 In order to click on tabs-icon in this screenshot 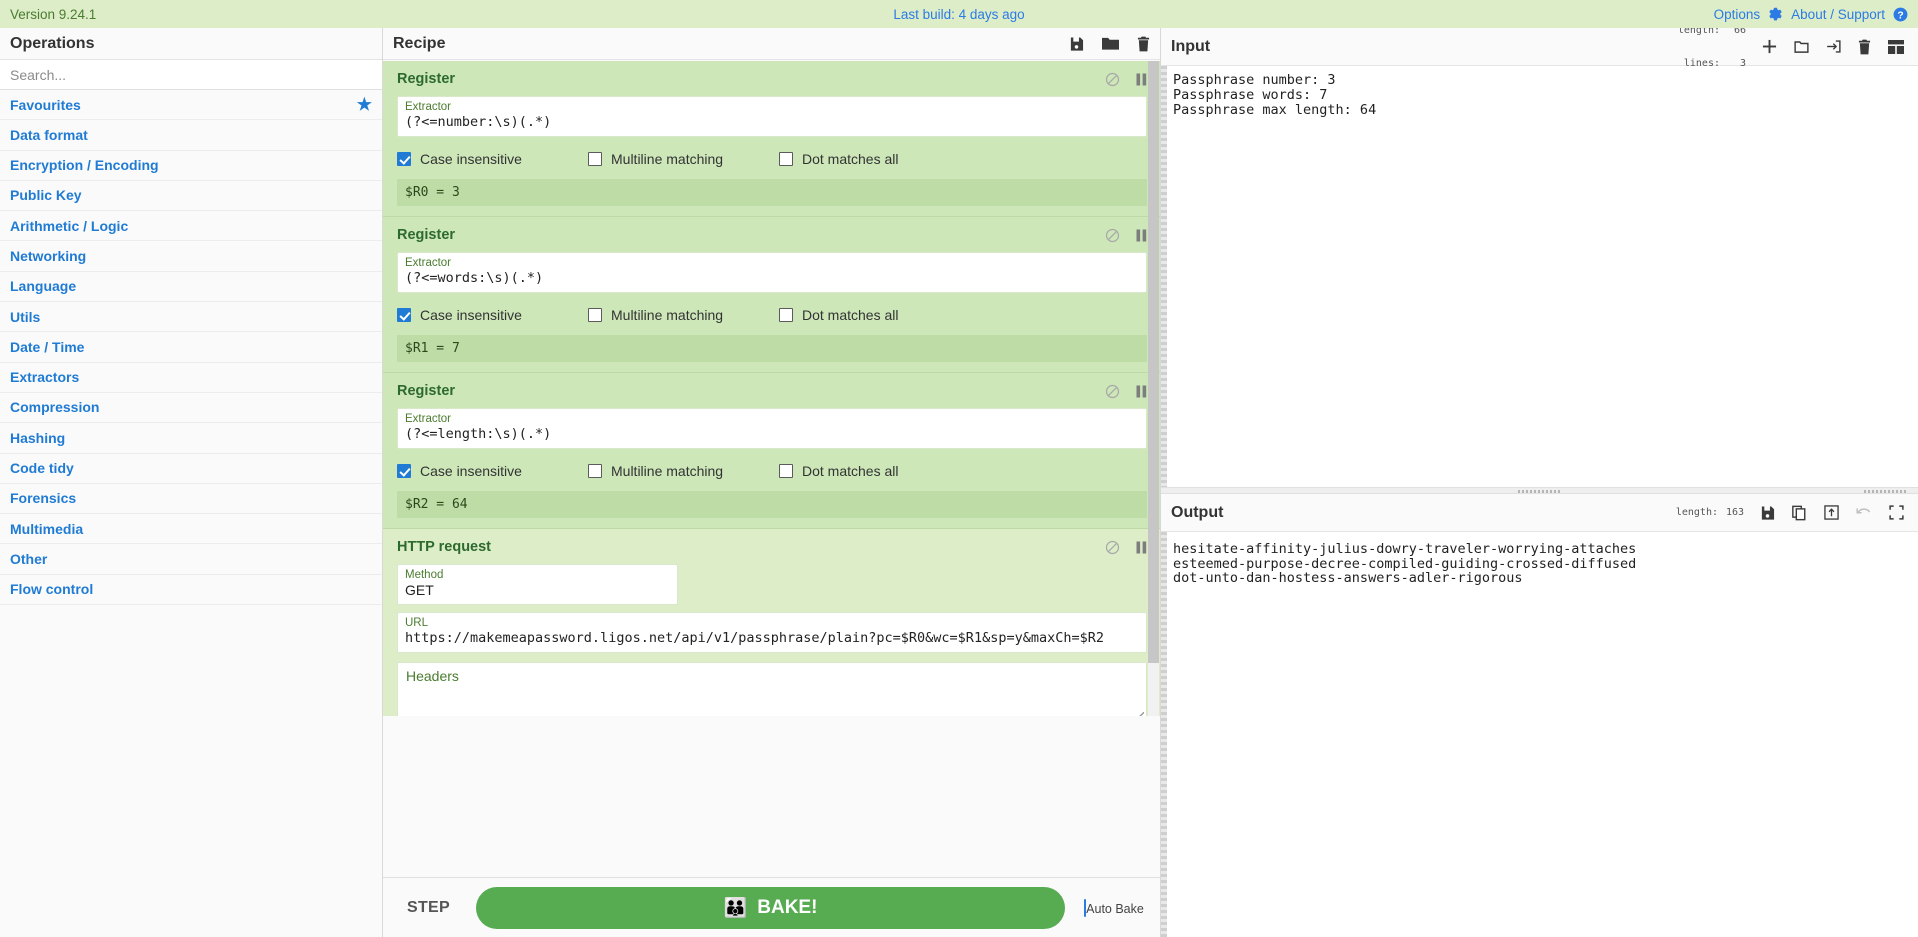, I will do `click(1896, 46)`.